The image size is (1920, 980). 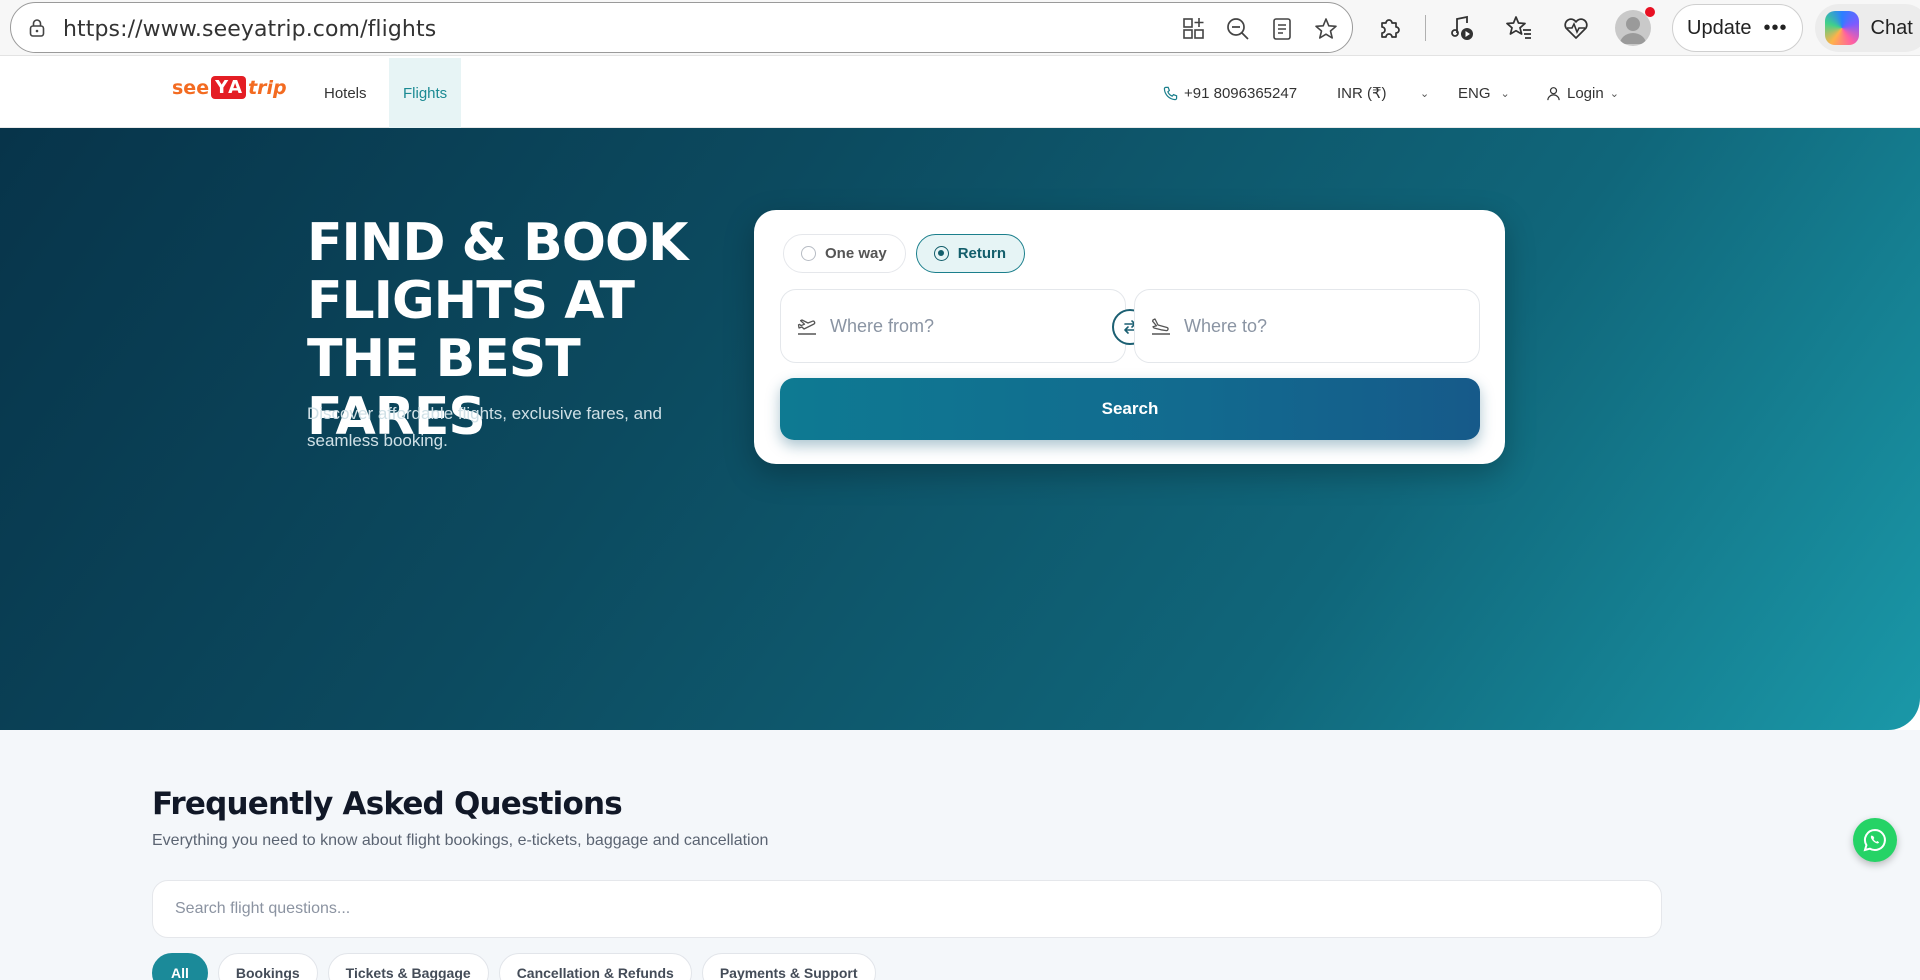 I want to click on return-label: Return, so click(x=982, y=253).